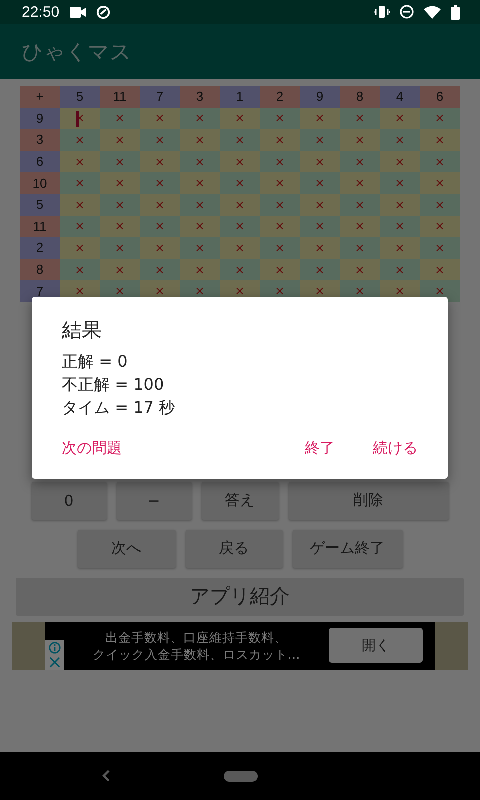  I want to click on back-icon, so click(106, 776).